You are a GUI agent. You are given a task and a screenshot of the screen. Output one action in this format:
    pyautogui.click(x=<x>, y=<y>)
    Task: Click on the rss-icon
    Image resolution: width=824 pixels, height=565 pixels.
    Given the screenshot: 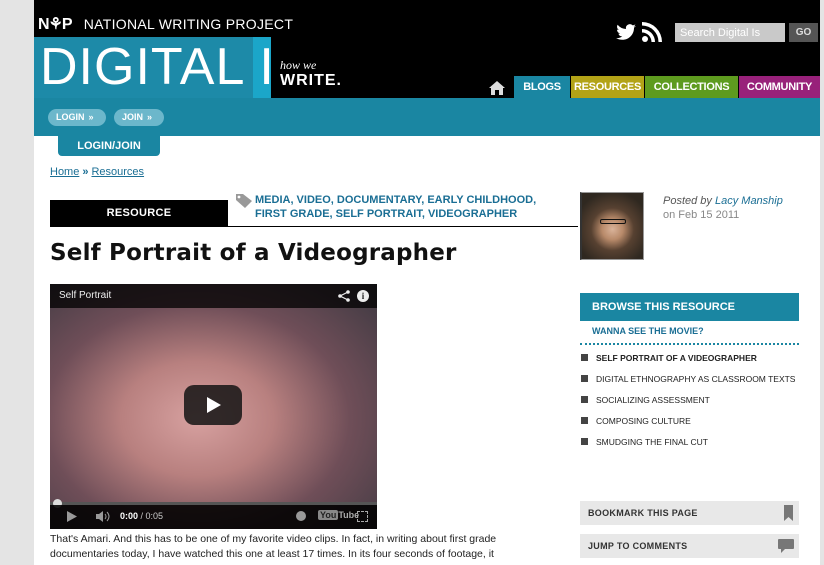 What is the action you would take?
    pyautogui.click(x=652, y=32)
    